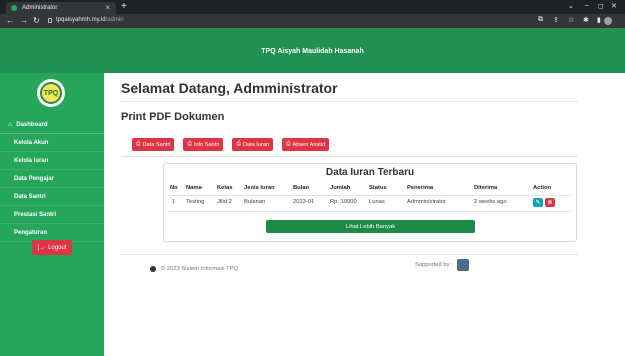 The width and height of the screenshot is (625, 356). I want to click on copyright-text: © 2023 Sistem Informasi TPQ, so click(199, 269).